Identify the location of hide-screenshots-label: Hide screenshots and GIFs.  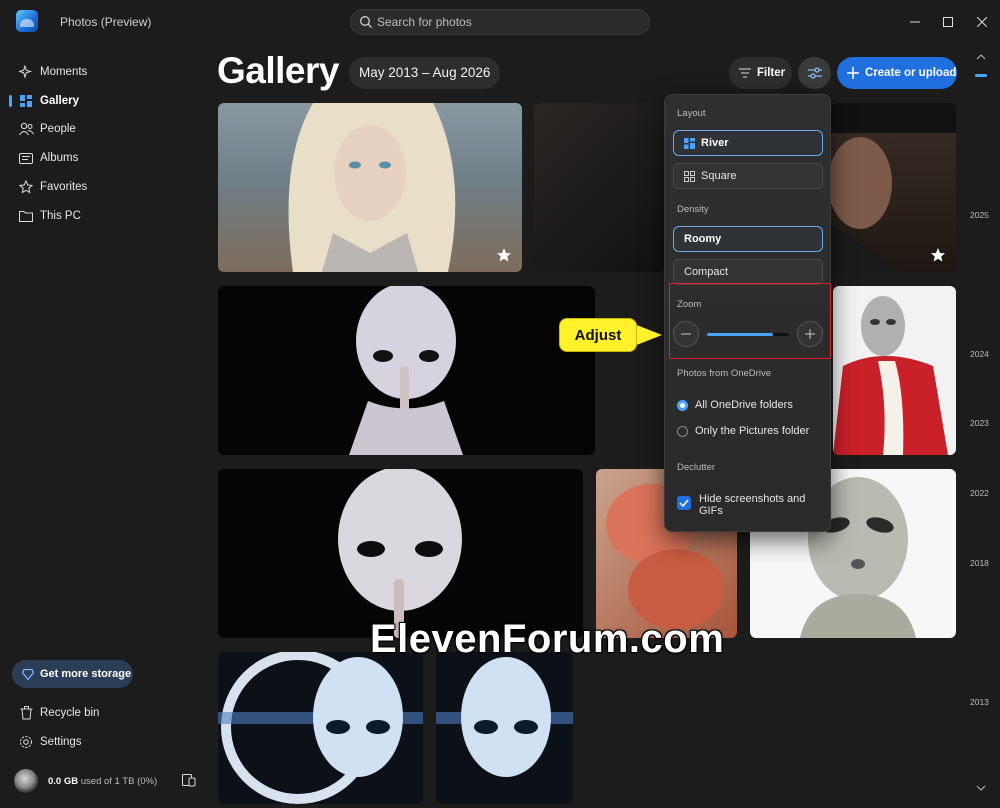
(752, 505).